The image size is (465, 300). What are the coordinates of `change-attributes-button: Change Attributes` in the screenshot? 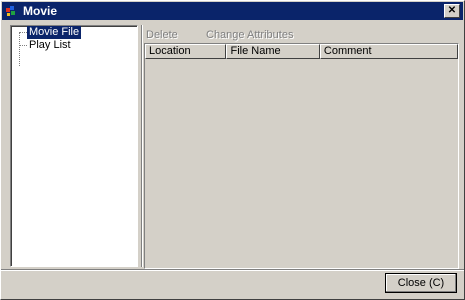 It's located at (249, 35).